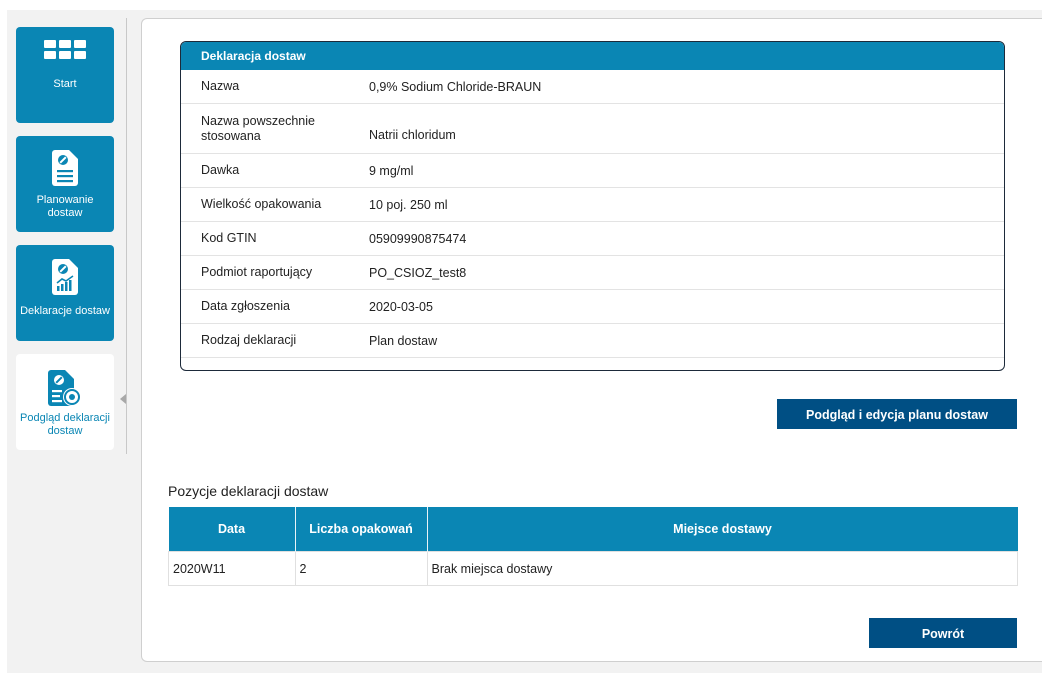 The height and width of the screenshot is (673, 1042). What do you see at coordinates (232, 568) in the screenshot?
I see `cell-data: 2020W11` at bounding box center [232, 568].